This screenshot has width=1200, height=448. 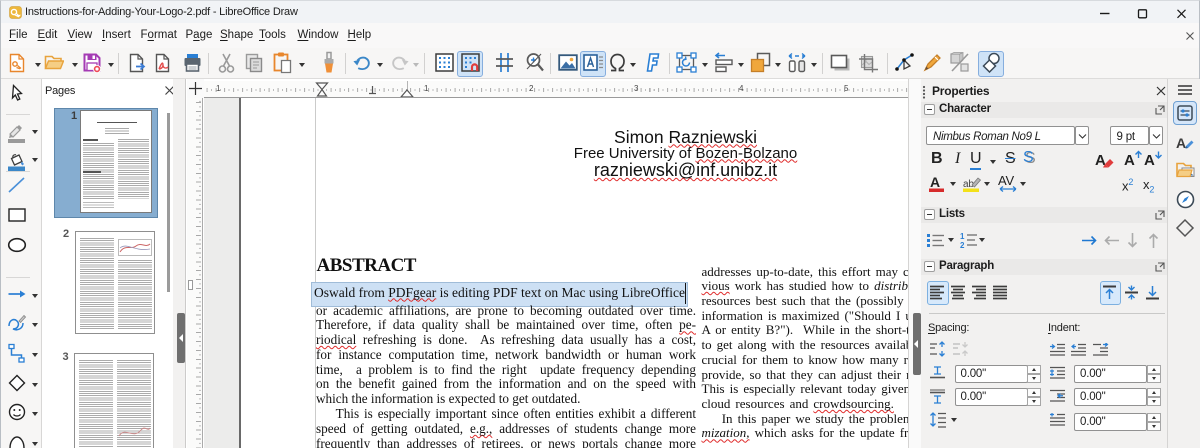 I want to click on svg-text: 2, so click(x=962, y=244).